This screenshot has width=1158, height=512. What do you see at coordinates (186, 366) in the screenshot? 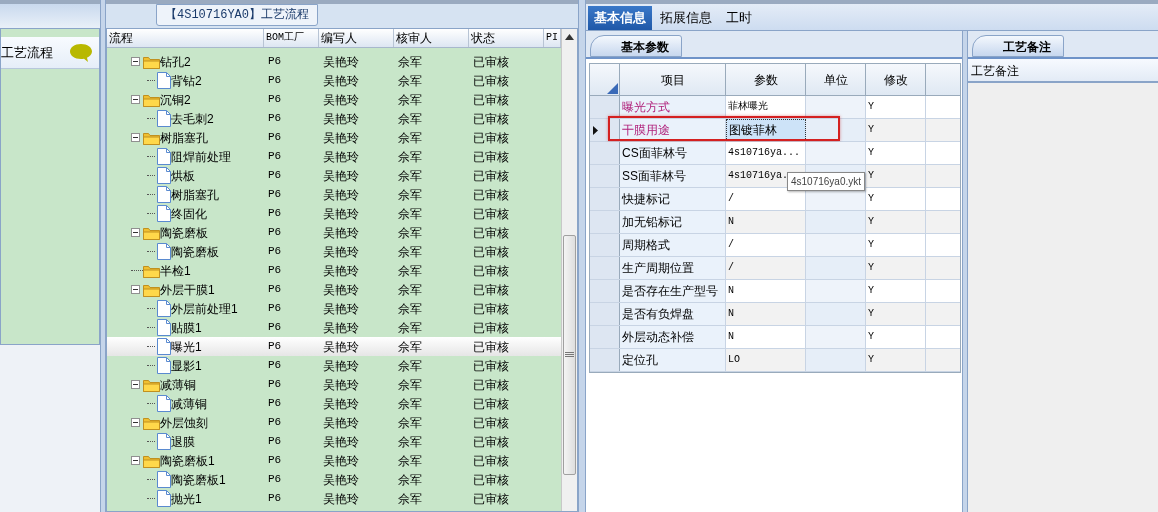
I see `node-label: 显影1` at bounding box center [186, 366].